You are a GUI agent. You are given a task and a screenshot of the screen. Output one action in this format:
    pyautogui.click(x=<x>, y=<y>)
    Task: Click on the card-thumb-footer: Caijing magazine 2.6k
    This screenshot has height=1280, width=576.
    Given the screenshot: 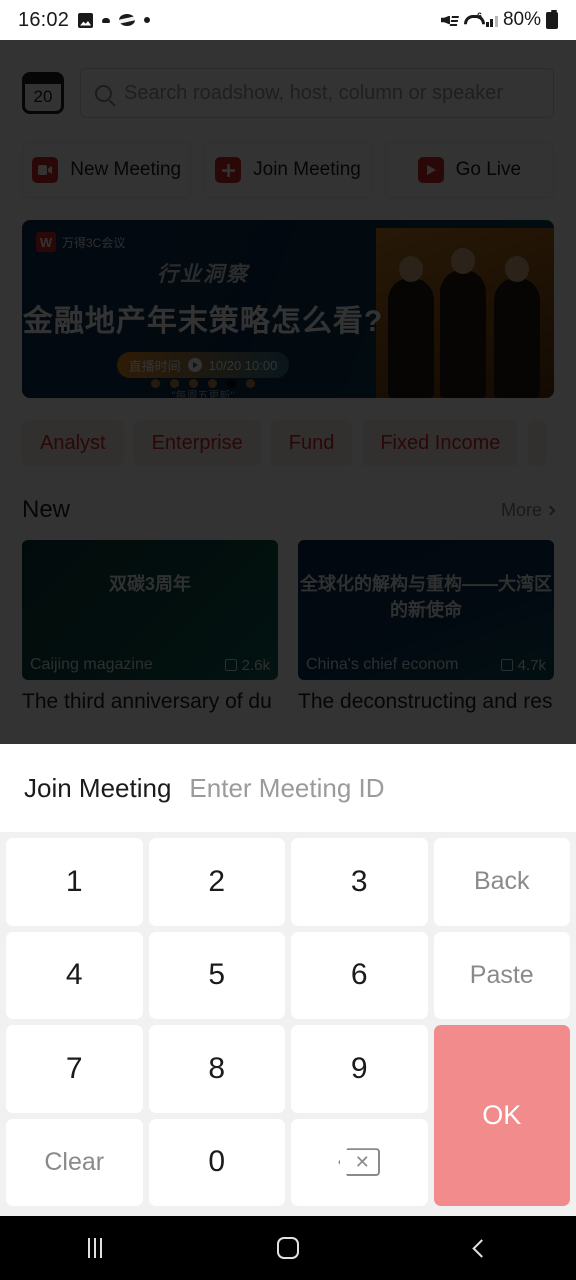 What is the action you would take?
    pyautogui.click(x=150, y=665)
    